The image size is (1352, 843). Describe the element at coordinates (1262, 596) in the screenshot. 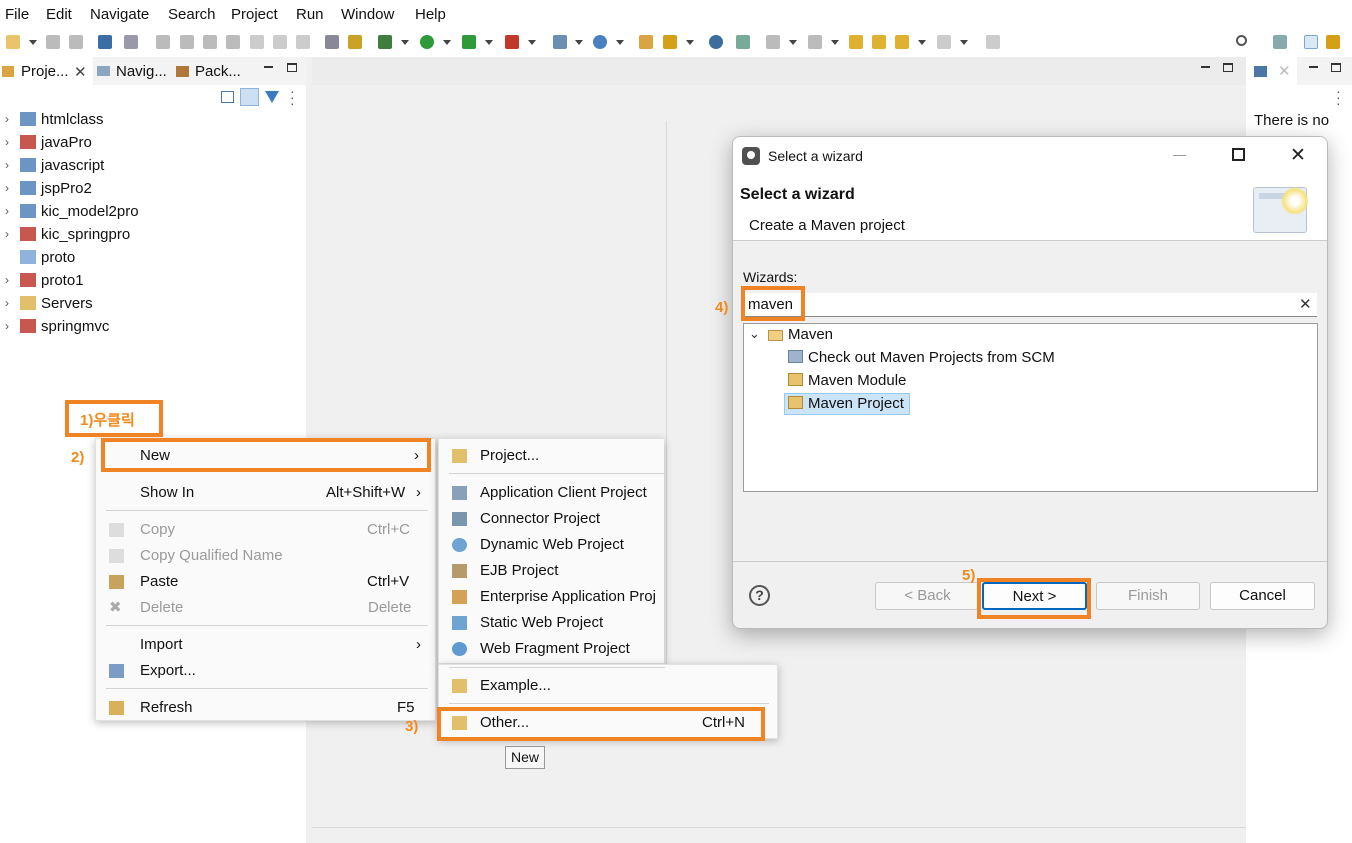

I see `cancel-button: Cancel` at that location.